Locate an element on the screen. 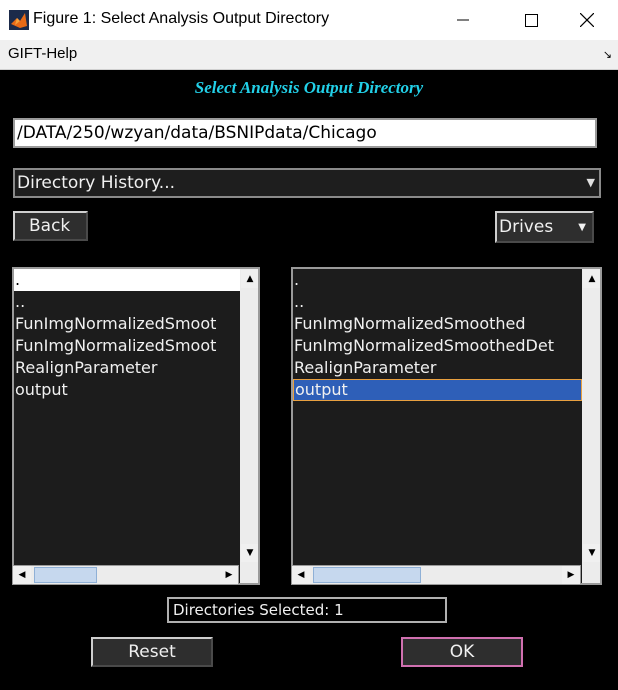  toolbar-toggle-icon: ↘ is located at coordinates (607, 54).